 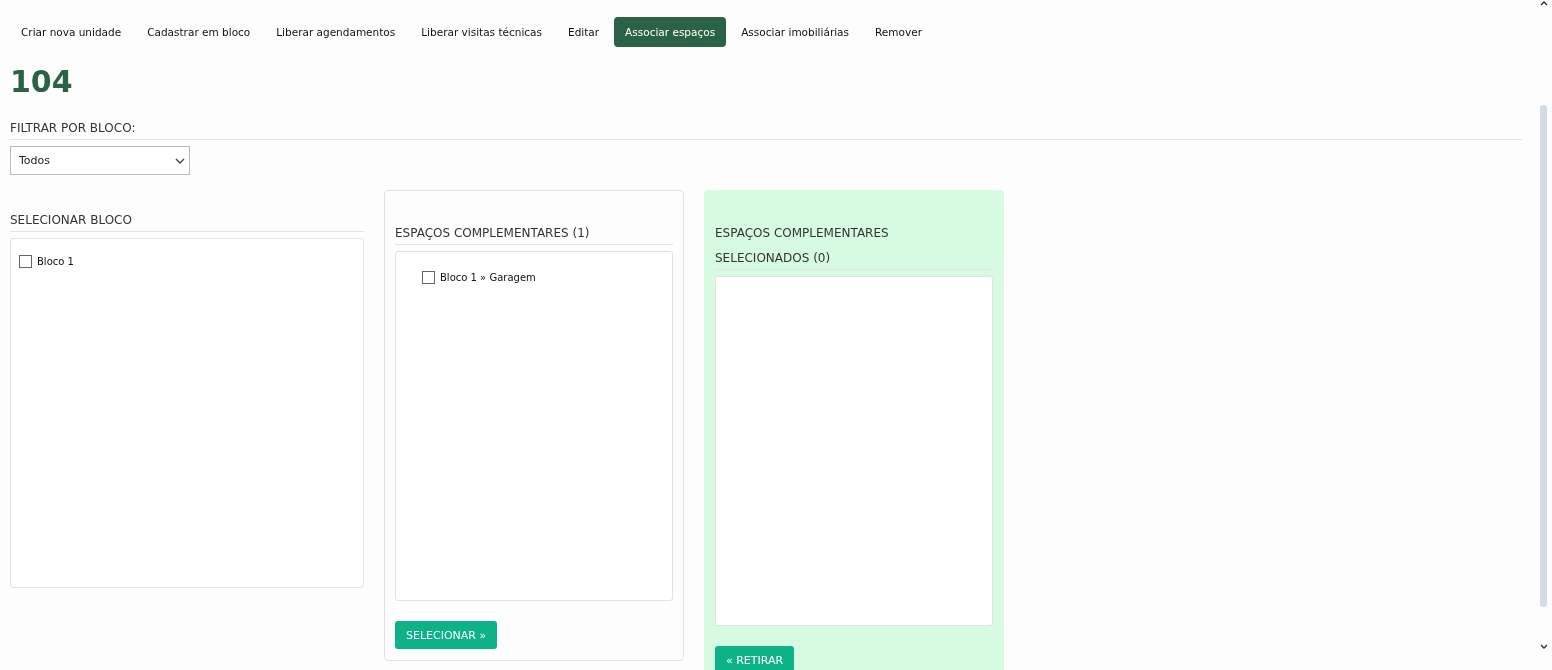 I want to click on section-heading: SELECIONAR BLOCO, so click(x=71, y=220).